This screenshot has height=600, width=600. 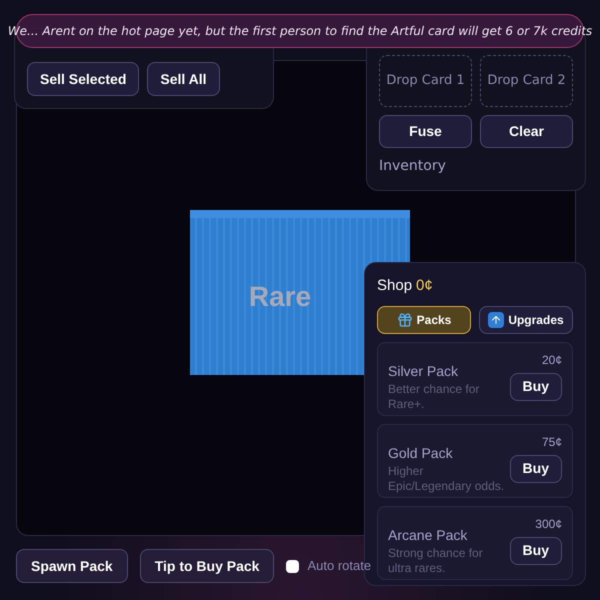 What do you see at coordinates (548, 524) in the screenshot?
I see `pack-price: 300¢` at bounding box center [548, 524].